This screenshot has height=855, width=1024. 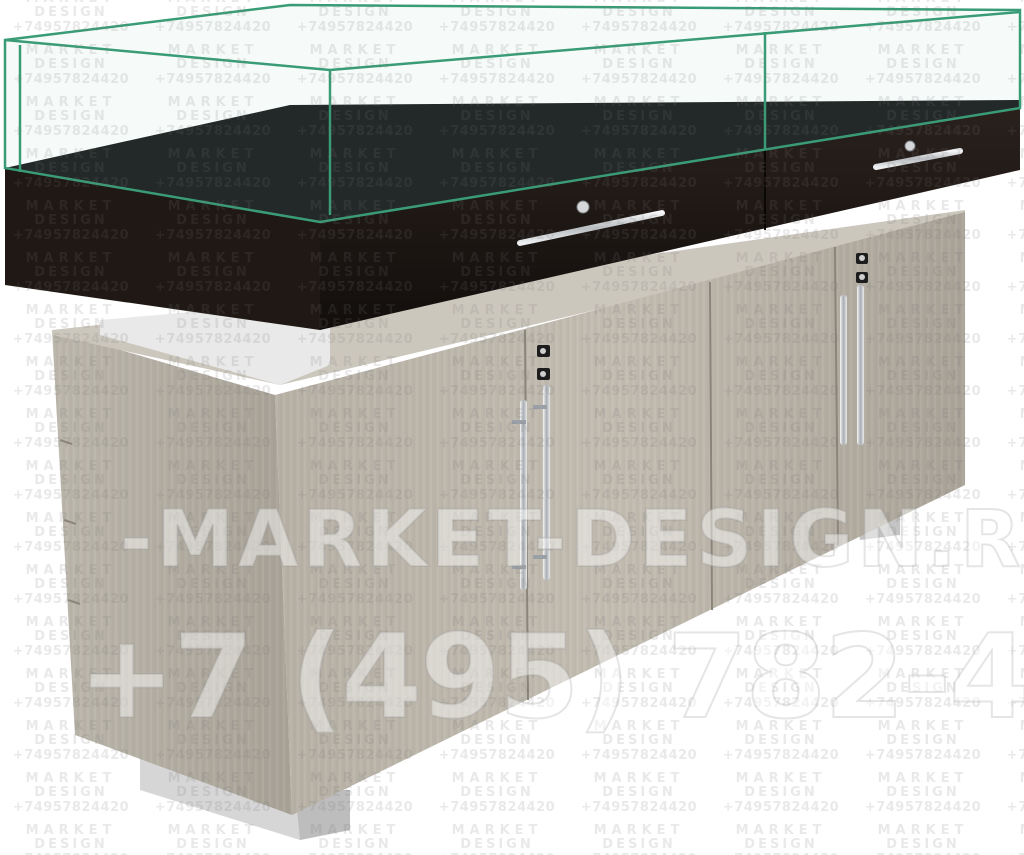 What do you see at coordinates (860, 365) in the screenshot?
I see `door-handle-right-b` at bounding box center [860, 365].